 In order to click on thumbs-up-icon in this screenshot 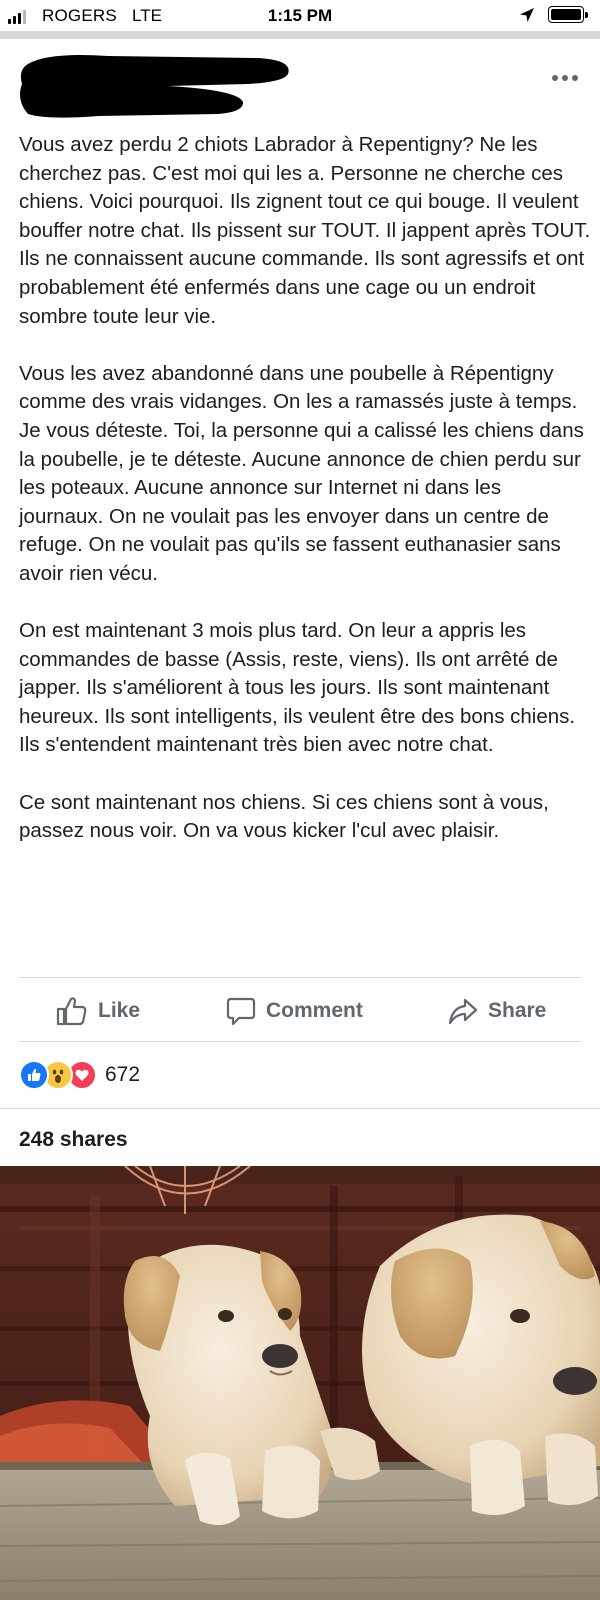, I will do `click(71, 1011)`.